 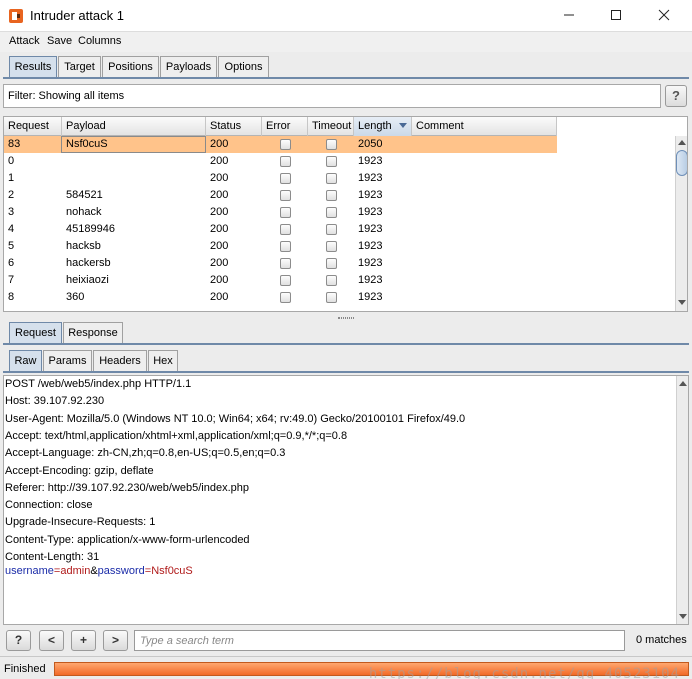 I want to click on request-header-line: Upgrade-Insecure-Requests: 1, so click(x=80, y=522).